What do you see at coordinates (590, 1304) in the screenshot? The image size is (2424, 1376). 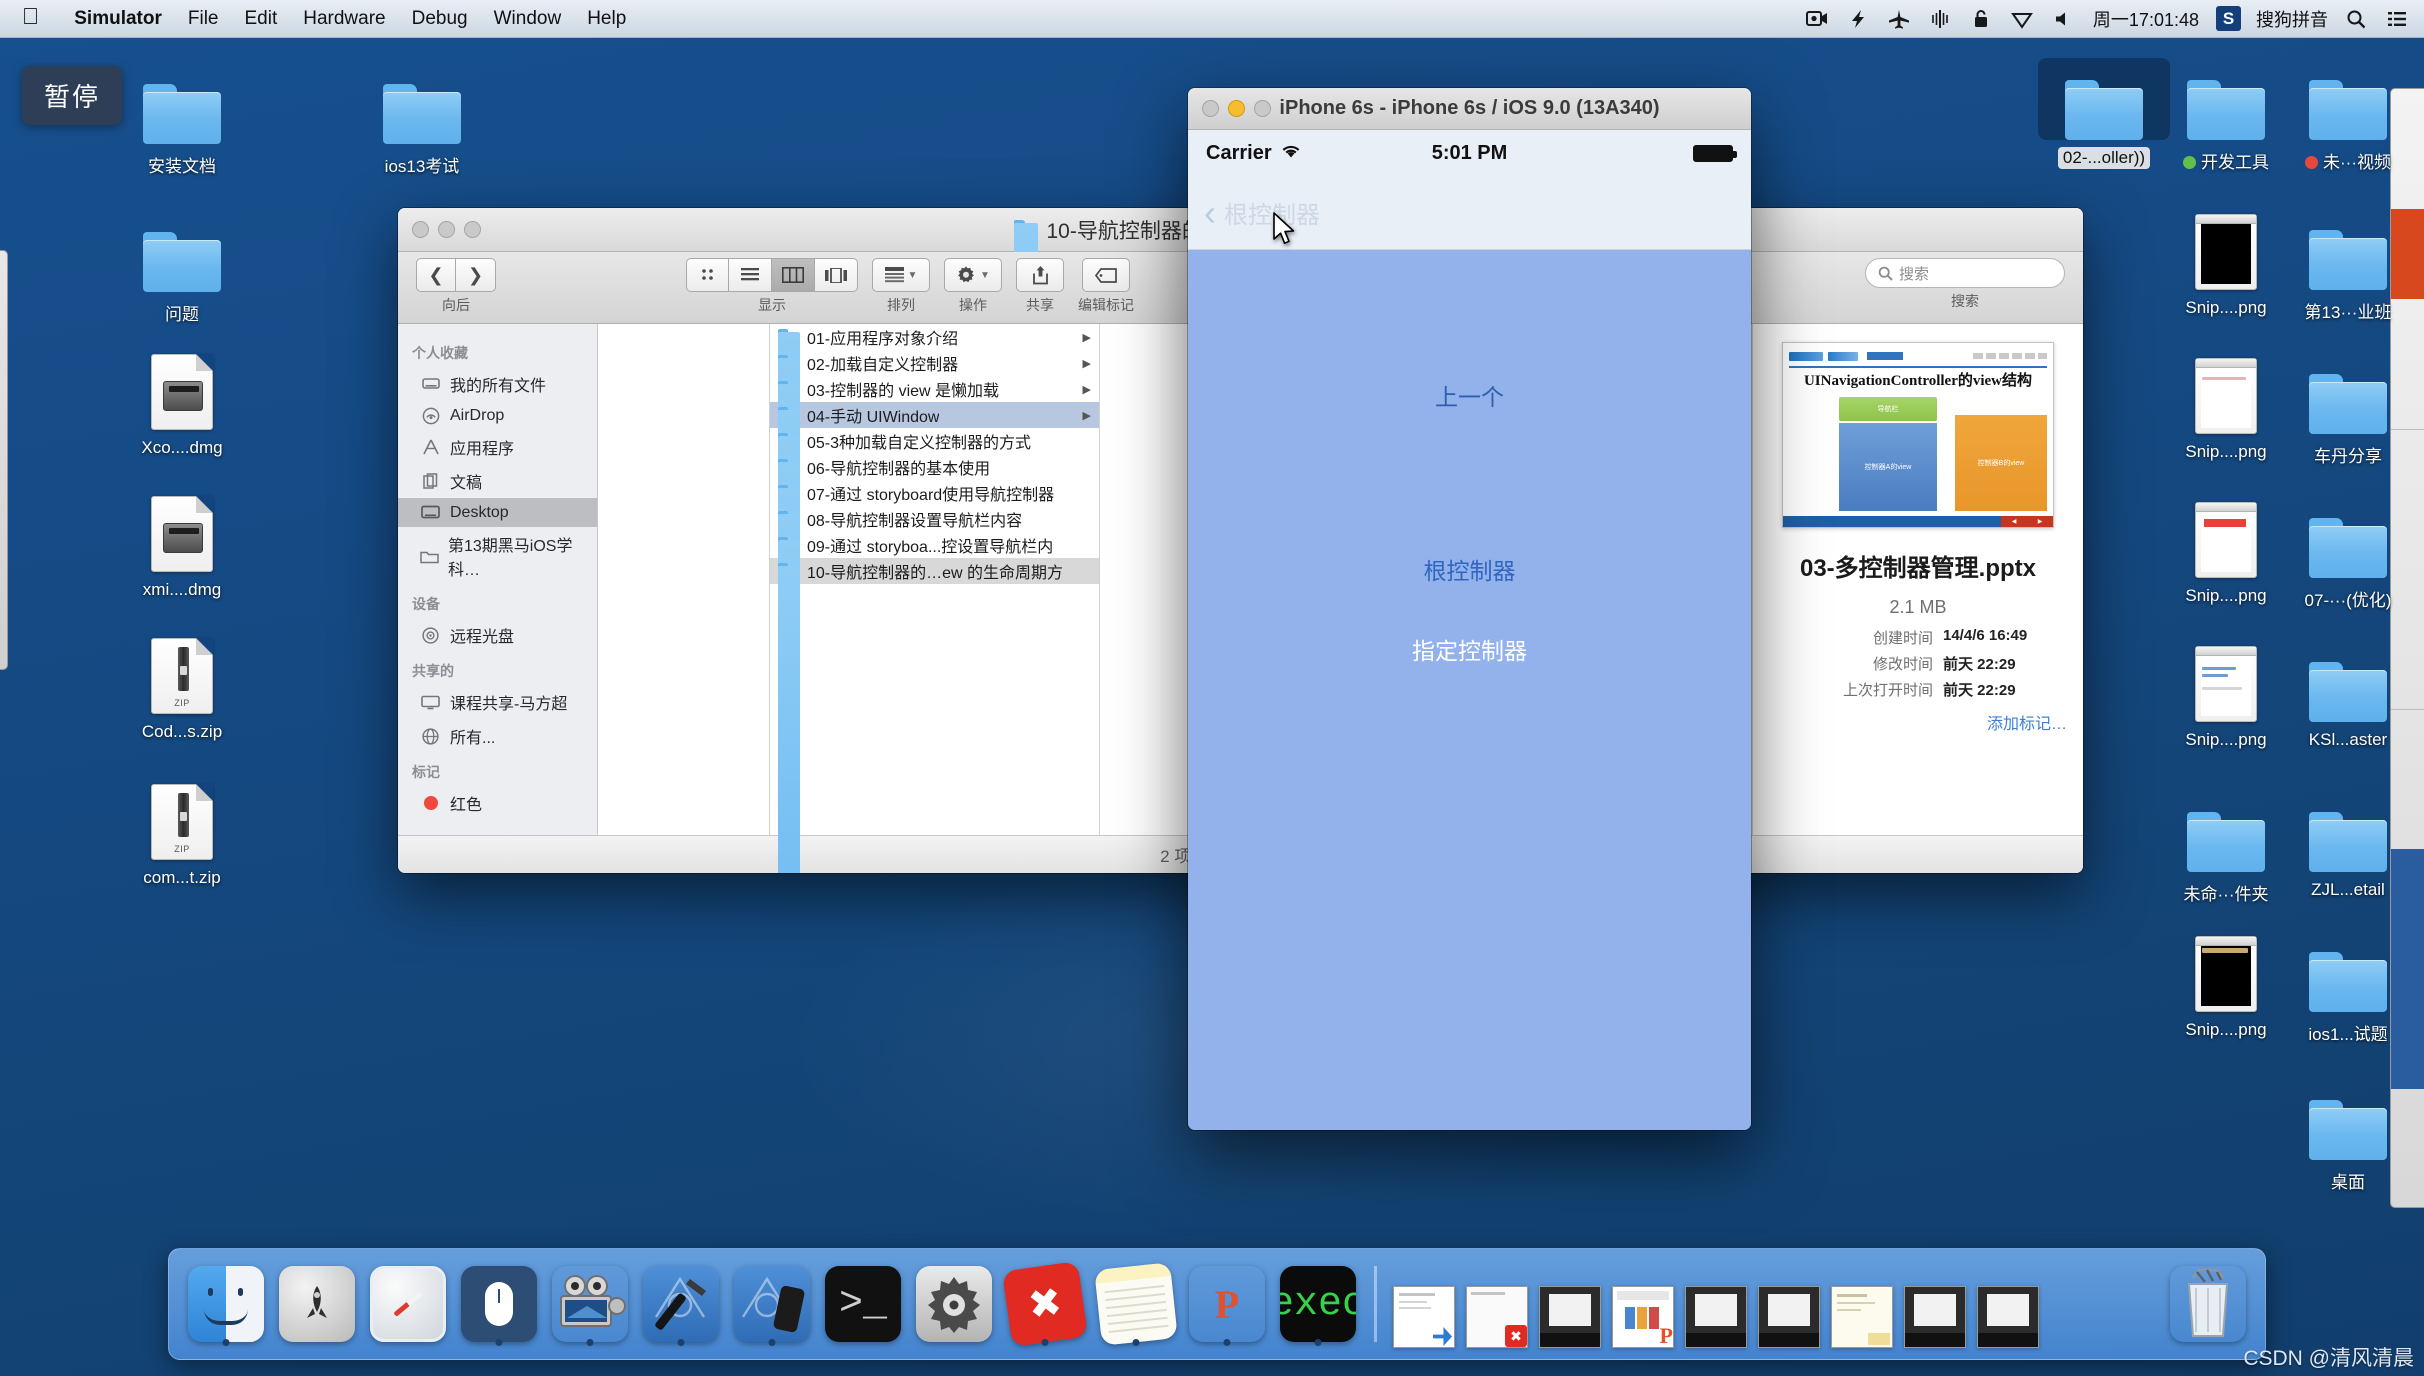 I see `dock-item-quicktime` at bounding box center [590, 1304].